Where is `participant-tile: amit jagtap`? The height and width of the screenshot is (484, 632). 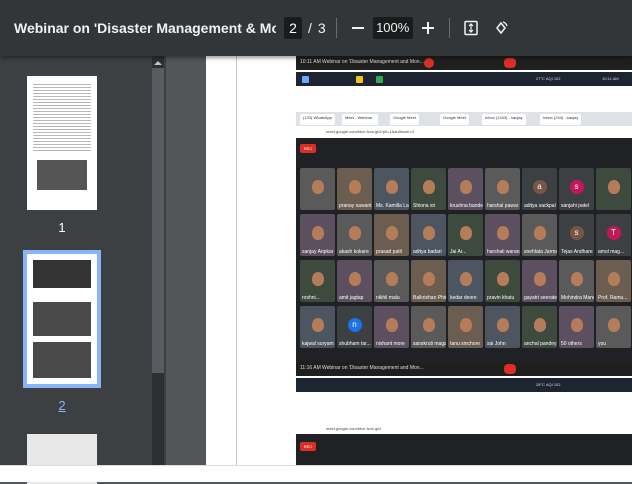
participant-tile: amit jagtap is located at coordinates (354, 281).